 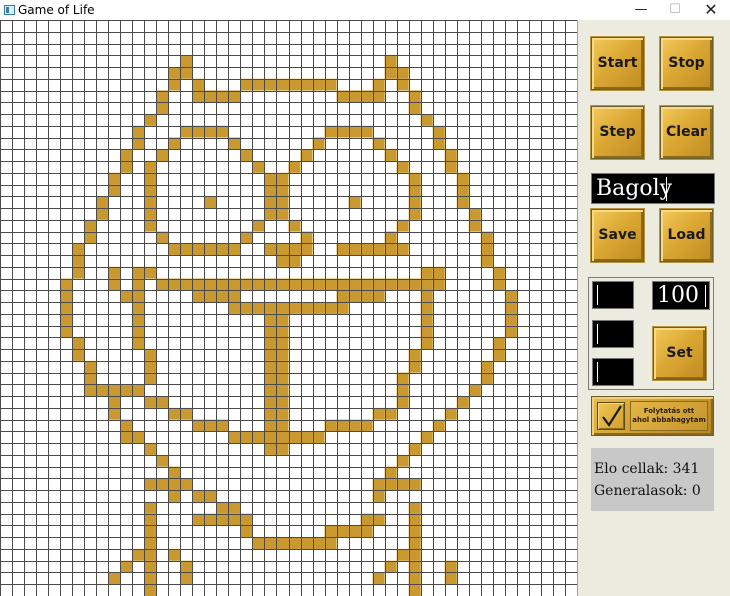 I want to click on maximize-button: ☐, so click(x=675, y=10).